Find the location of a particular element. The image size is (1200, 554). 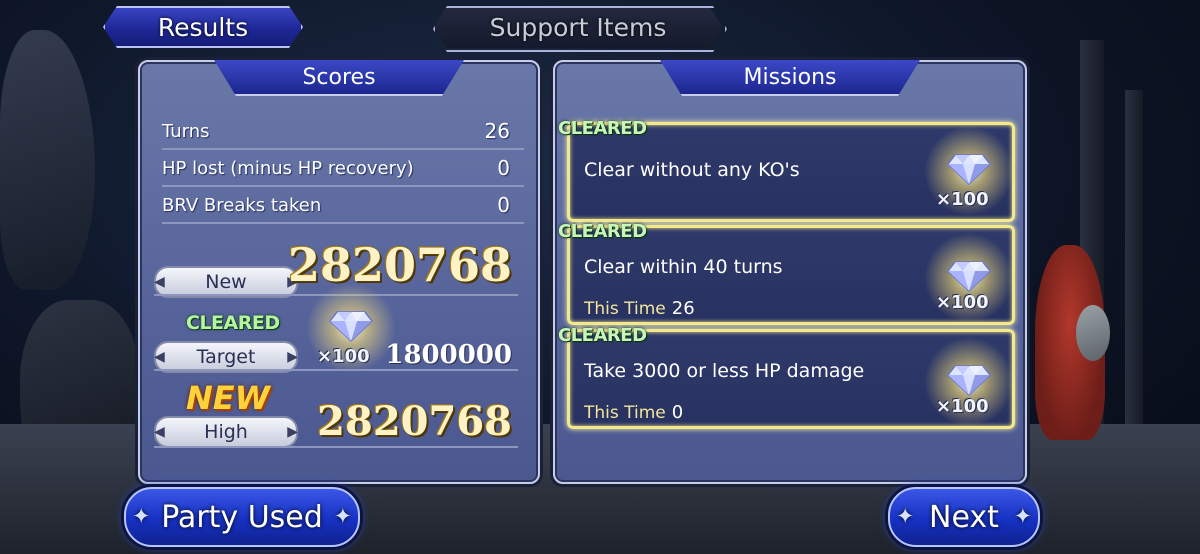

scores-header: Scores is located at coordinates (339, 78).